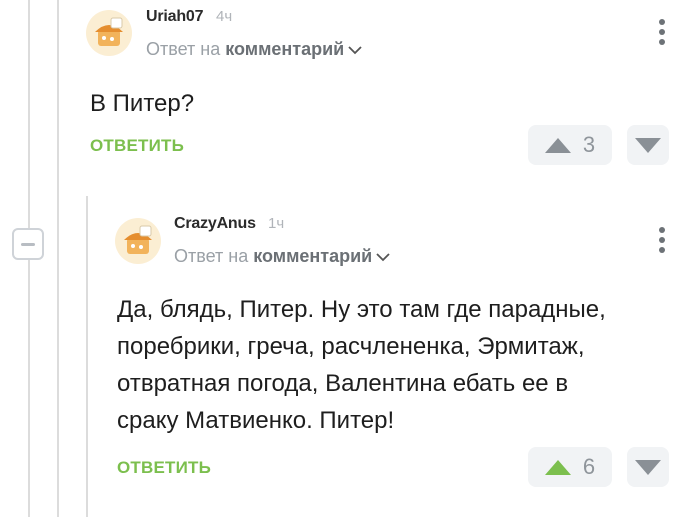  What do you see at coordinates (29, 388) in the screenshot?
I see `thread-line-outer-lower` at bounding box center [29, 388].